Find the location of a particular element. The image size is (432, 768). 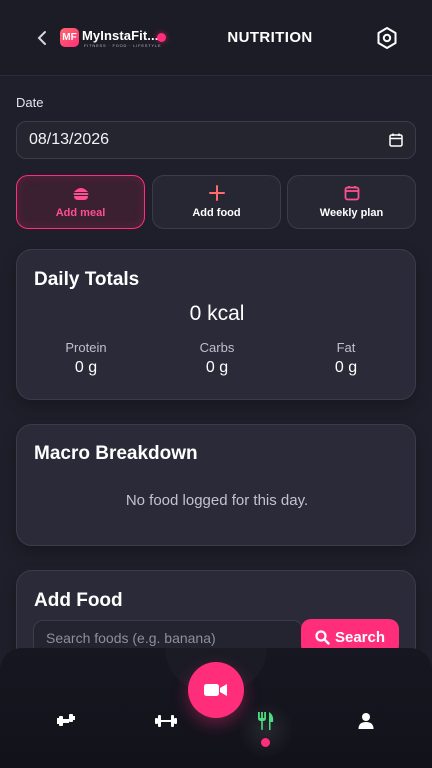

kcal-value: 0 kcal is located at coordinates (217, 313).